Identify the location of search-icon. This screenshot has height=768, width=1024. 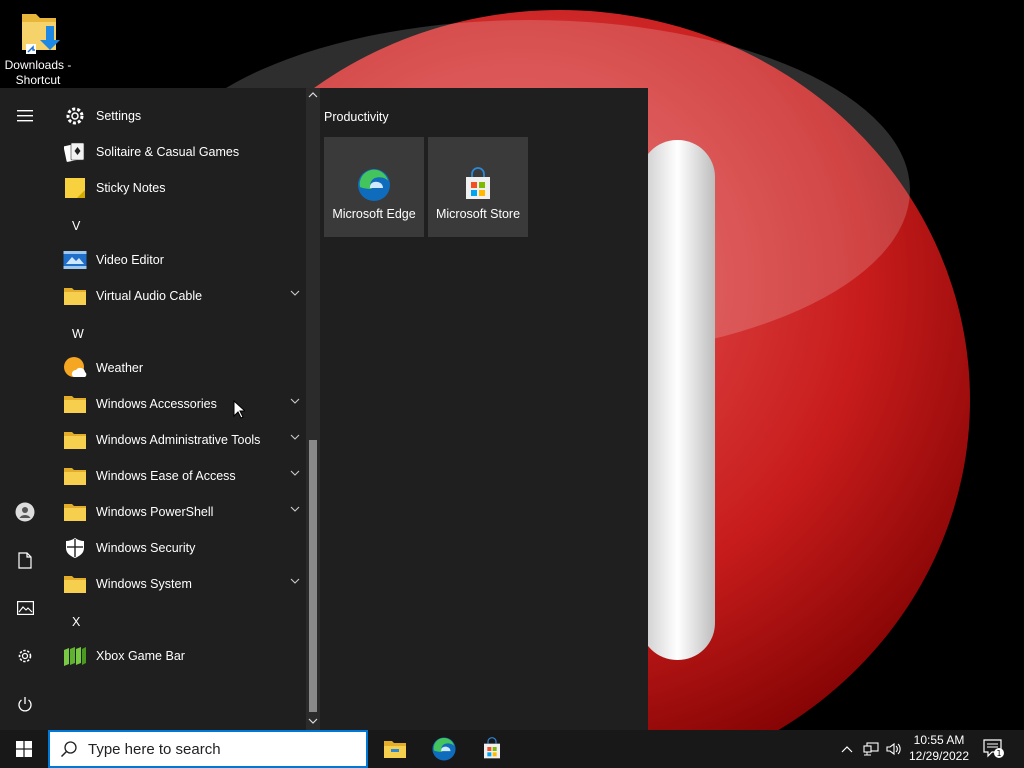
(68, 749).